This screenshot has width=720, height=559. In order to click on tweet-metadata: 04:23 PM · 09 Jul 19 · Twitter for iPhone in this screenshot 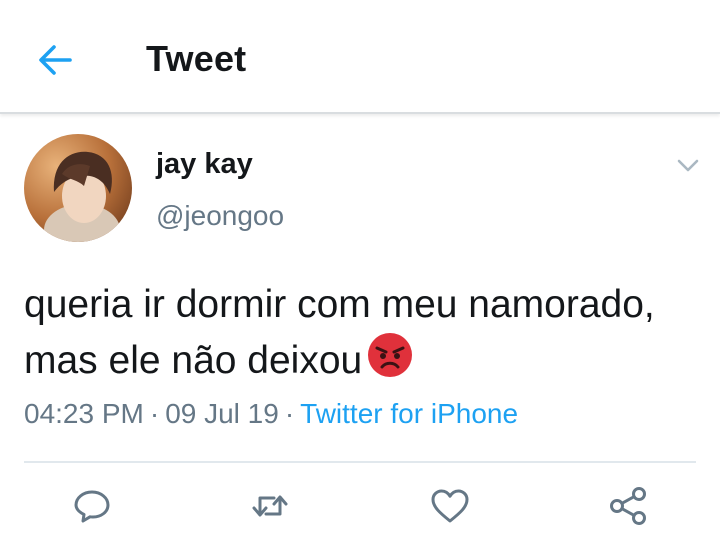, I will do `click(271, 414)`.